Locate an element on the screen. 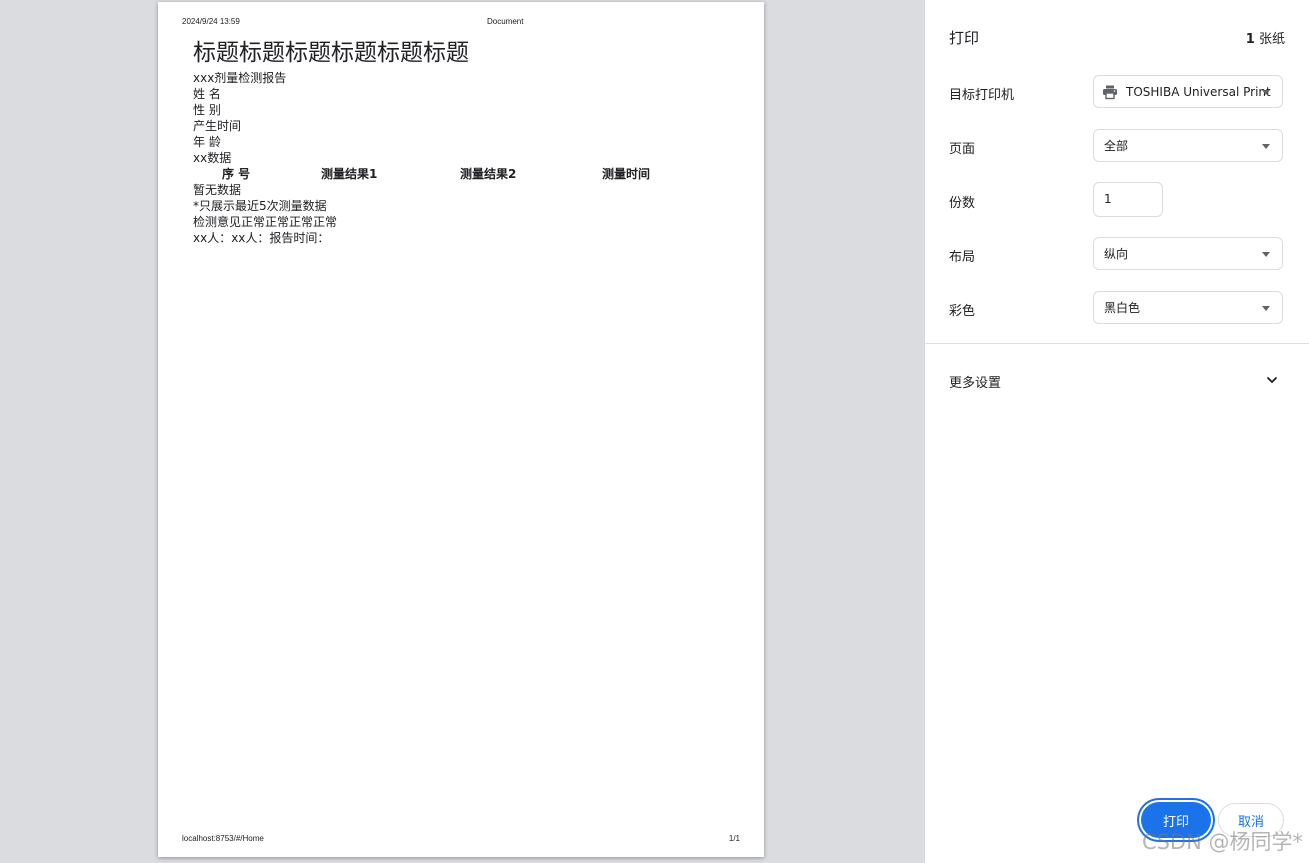  destination-select: TOSHIBA Universal Print is located at coordinates (1188, 91).